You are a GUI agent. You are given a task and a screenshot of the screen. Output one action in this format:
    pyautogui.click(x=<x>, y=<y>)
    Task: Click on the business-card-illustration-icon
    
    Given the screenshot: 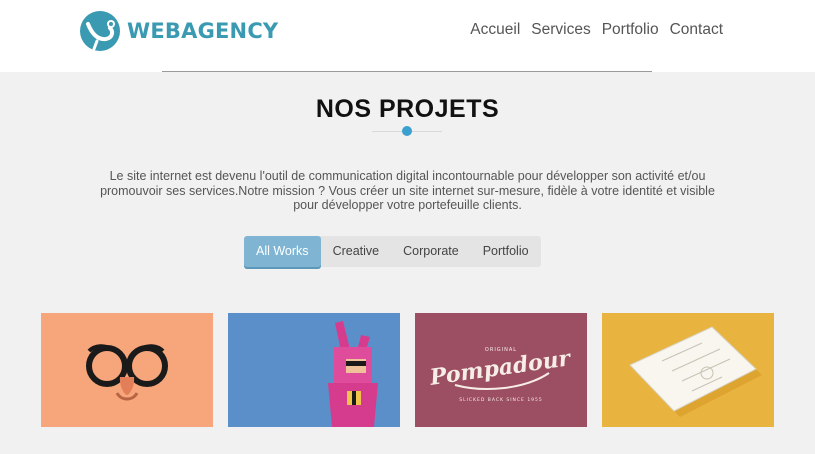 What is the action you would take?
    pyautogui.click(x=695, y=371)
    